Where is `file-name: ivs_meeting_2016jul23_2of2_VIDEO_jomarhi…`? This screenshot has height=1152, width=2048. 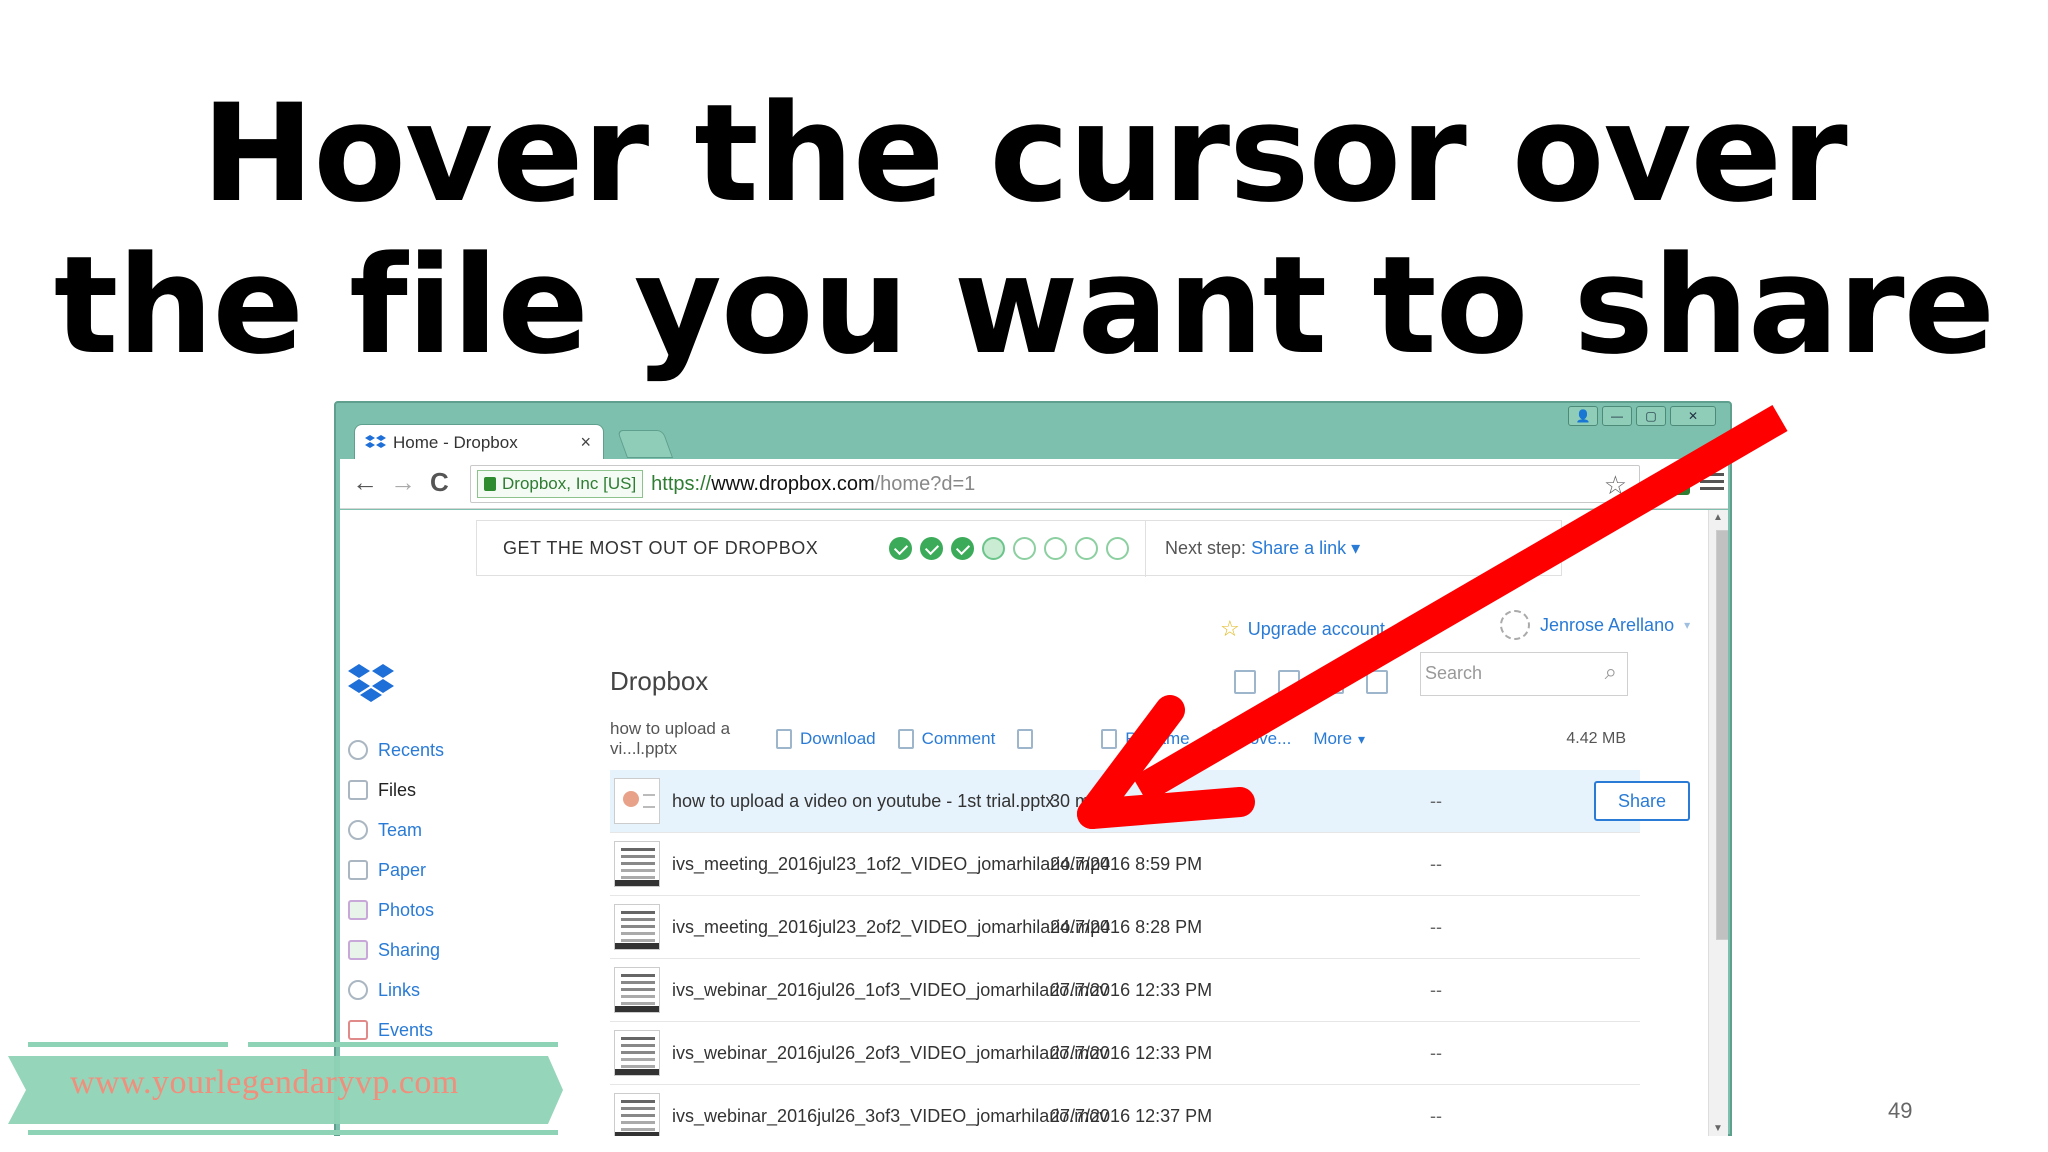 file-name: ivs_meeting_2016jul23_2of2_VIDEO_jomarhi… is located at coordinates (891, 927).